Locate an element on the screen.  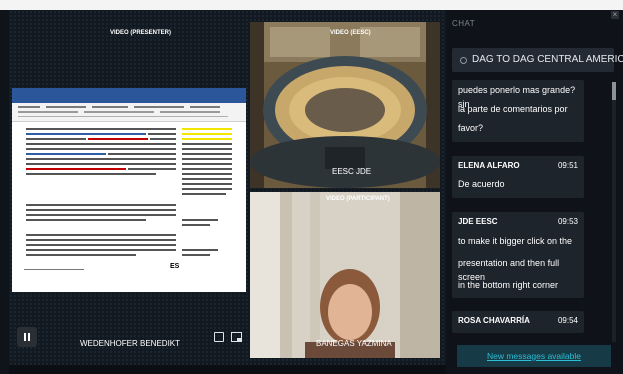
chat-scrollbar is located at coordinates (614, 212).